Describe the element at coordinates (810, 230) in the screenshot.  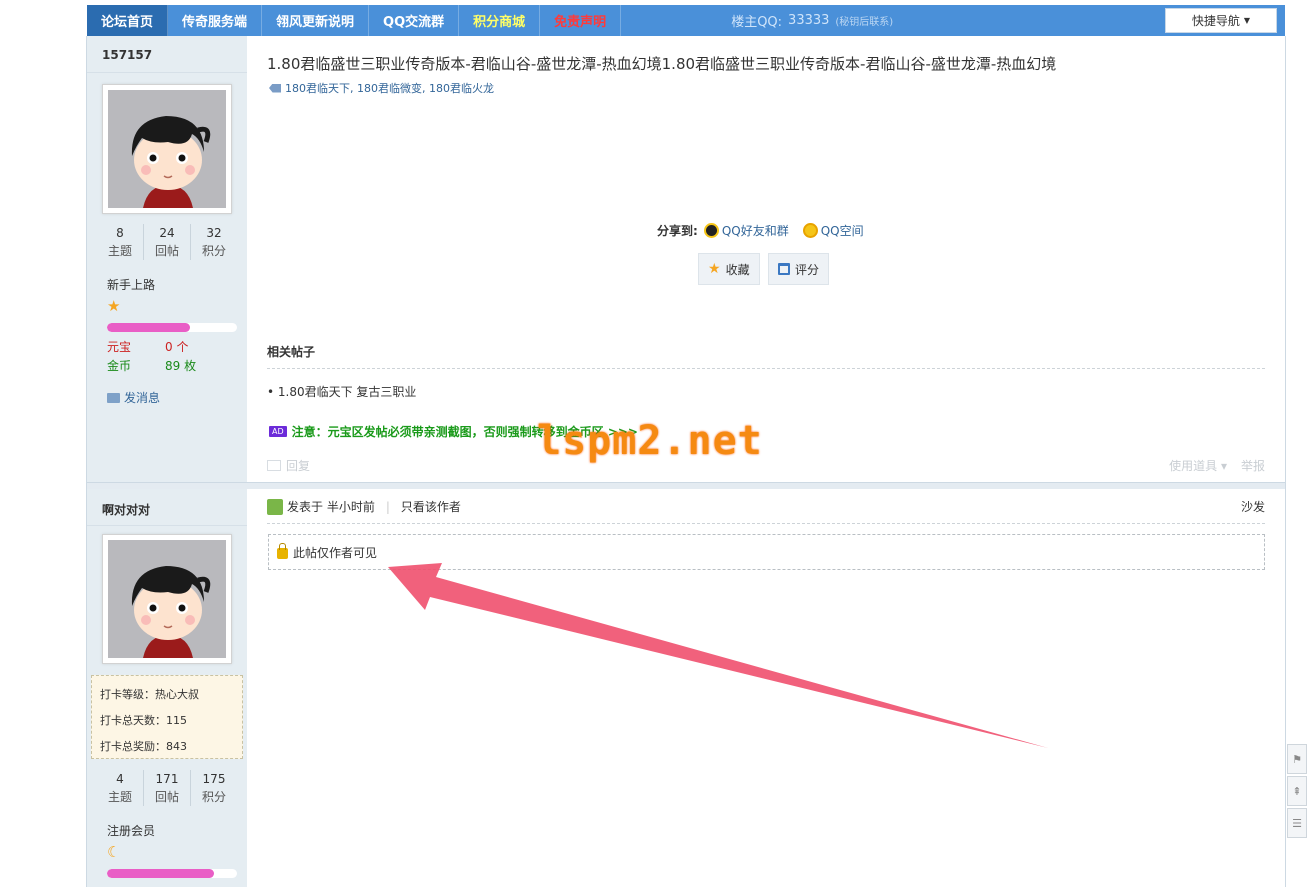
I see `qzone-star-icon` at that location.